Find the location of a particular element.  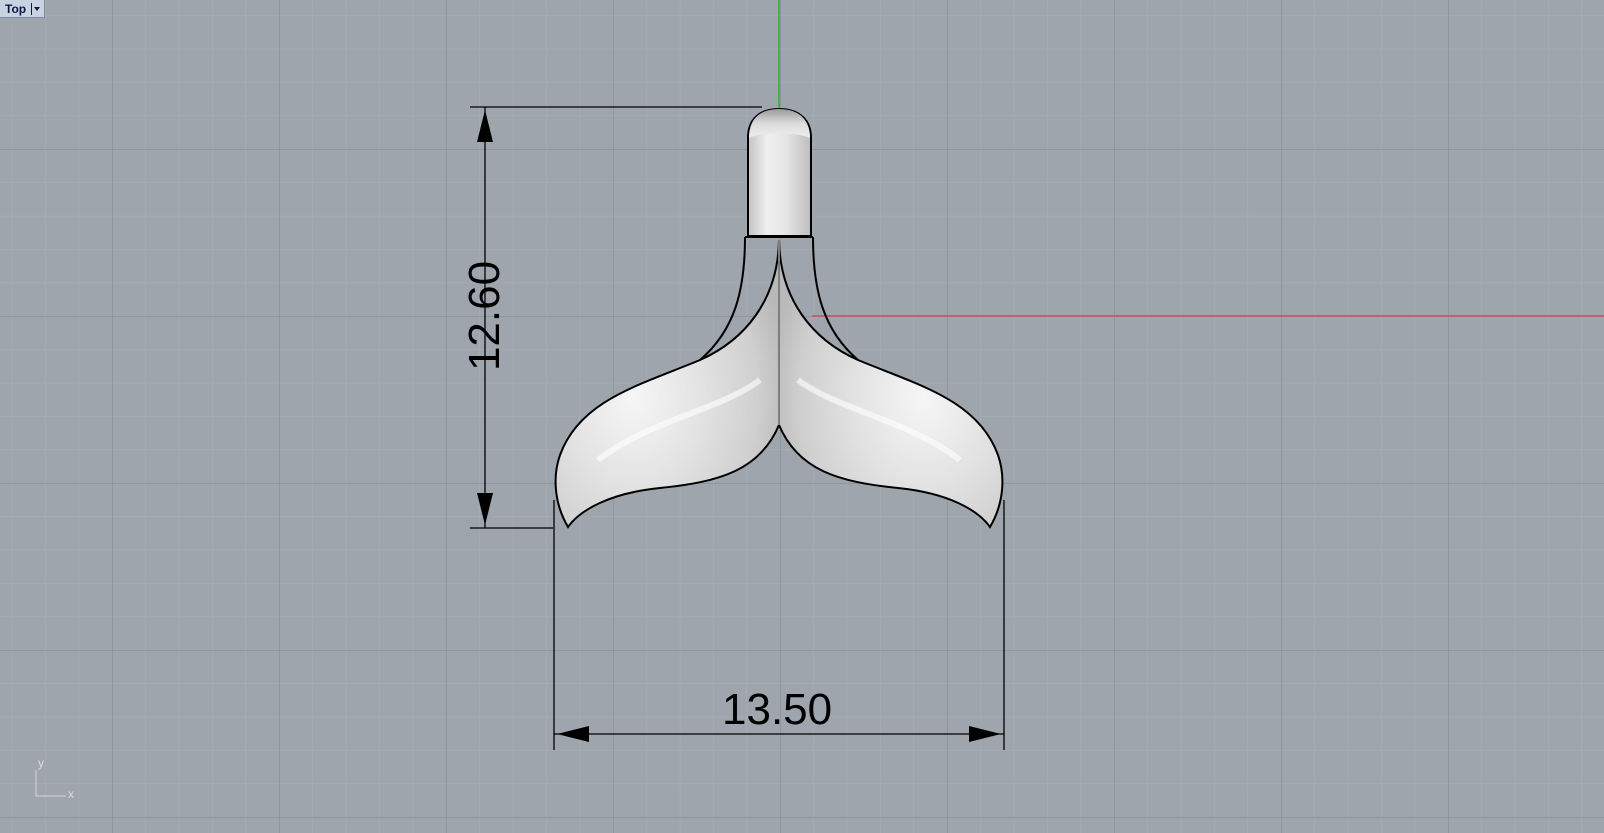

chevron-down-icon is located at coordinates (37, 8).